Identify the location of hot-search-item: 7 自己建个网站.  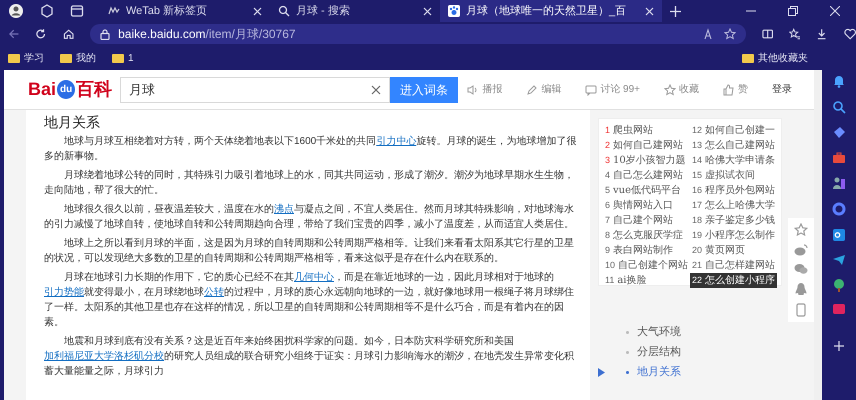
(646, 220).